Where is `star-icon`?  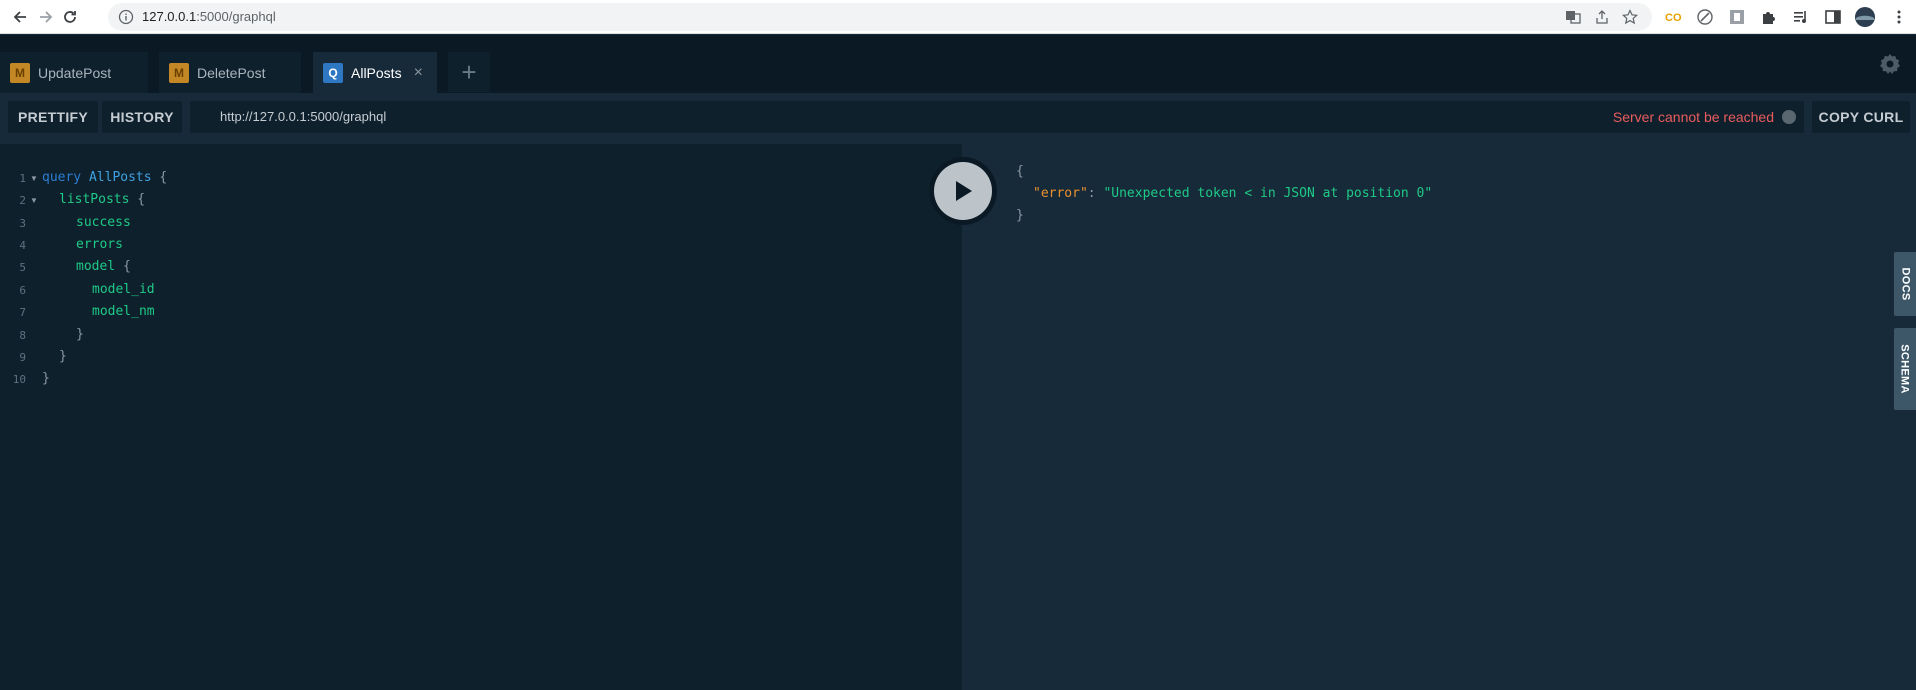 star-icon is located at coordinates (1630, 17).